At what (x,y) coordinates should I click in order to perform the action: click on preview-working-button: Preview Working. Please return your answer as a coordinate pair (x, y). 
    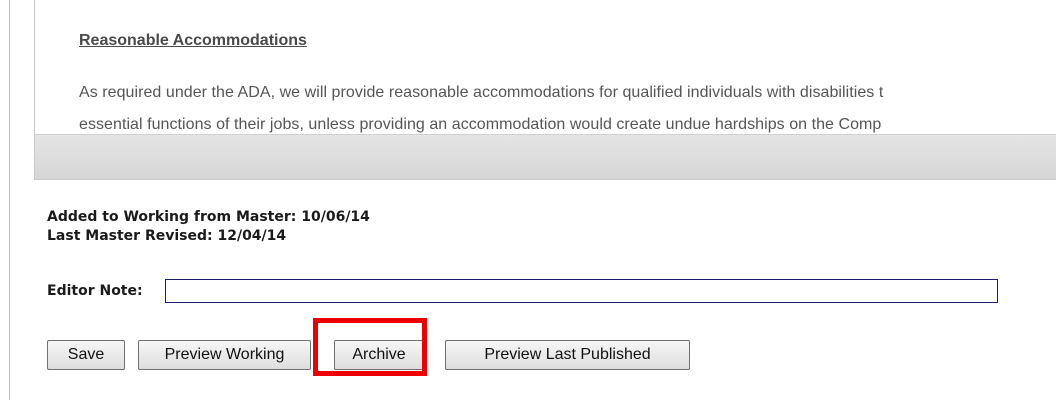
    Looking at the image, I should click on (224, 355).